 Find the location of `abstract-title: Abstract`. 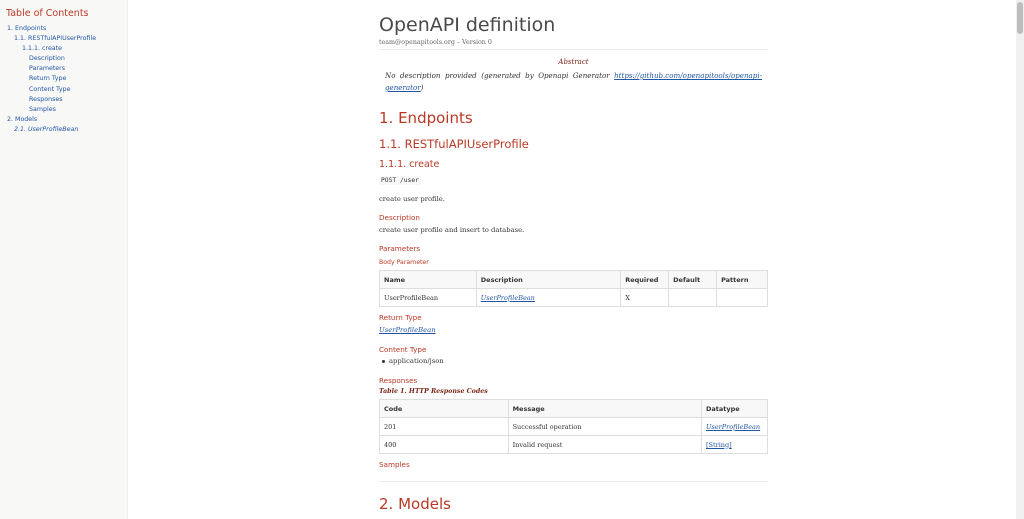

abstract-title: Abstract is located at coordinates (573, 62).